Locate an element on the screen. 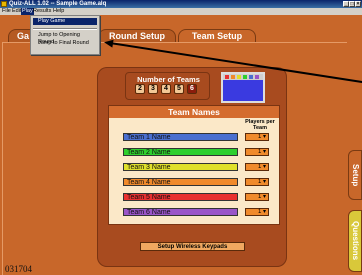  preview-color-bar is located at coordinates (243, 77).